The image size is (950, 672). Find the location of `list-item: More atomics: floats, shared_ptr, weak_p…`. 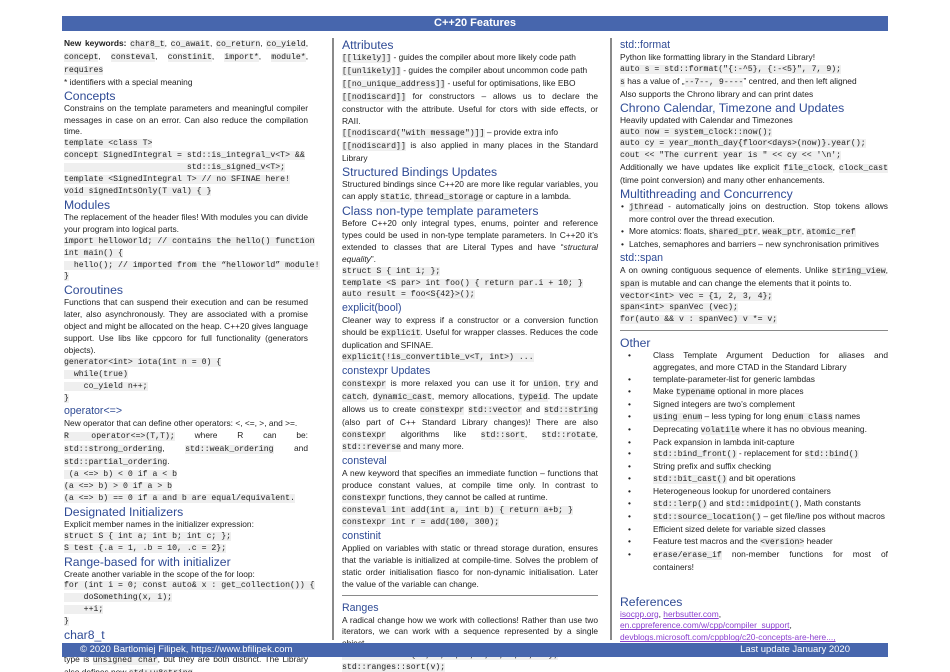

list-item: More atomics: floats, shared_ptr, weak_p… is located at coordinates (754, 232).